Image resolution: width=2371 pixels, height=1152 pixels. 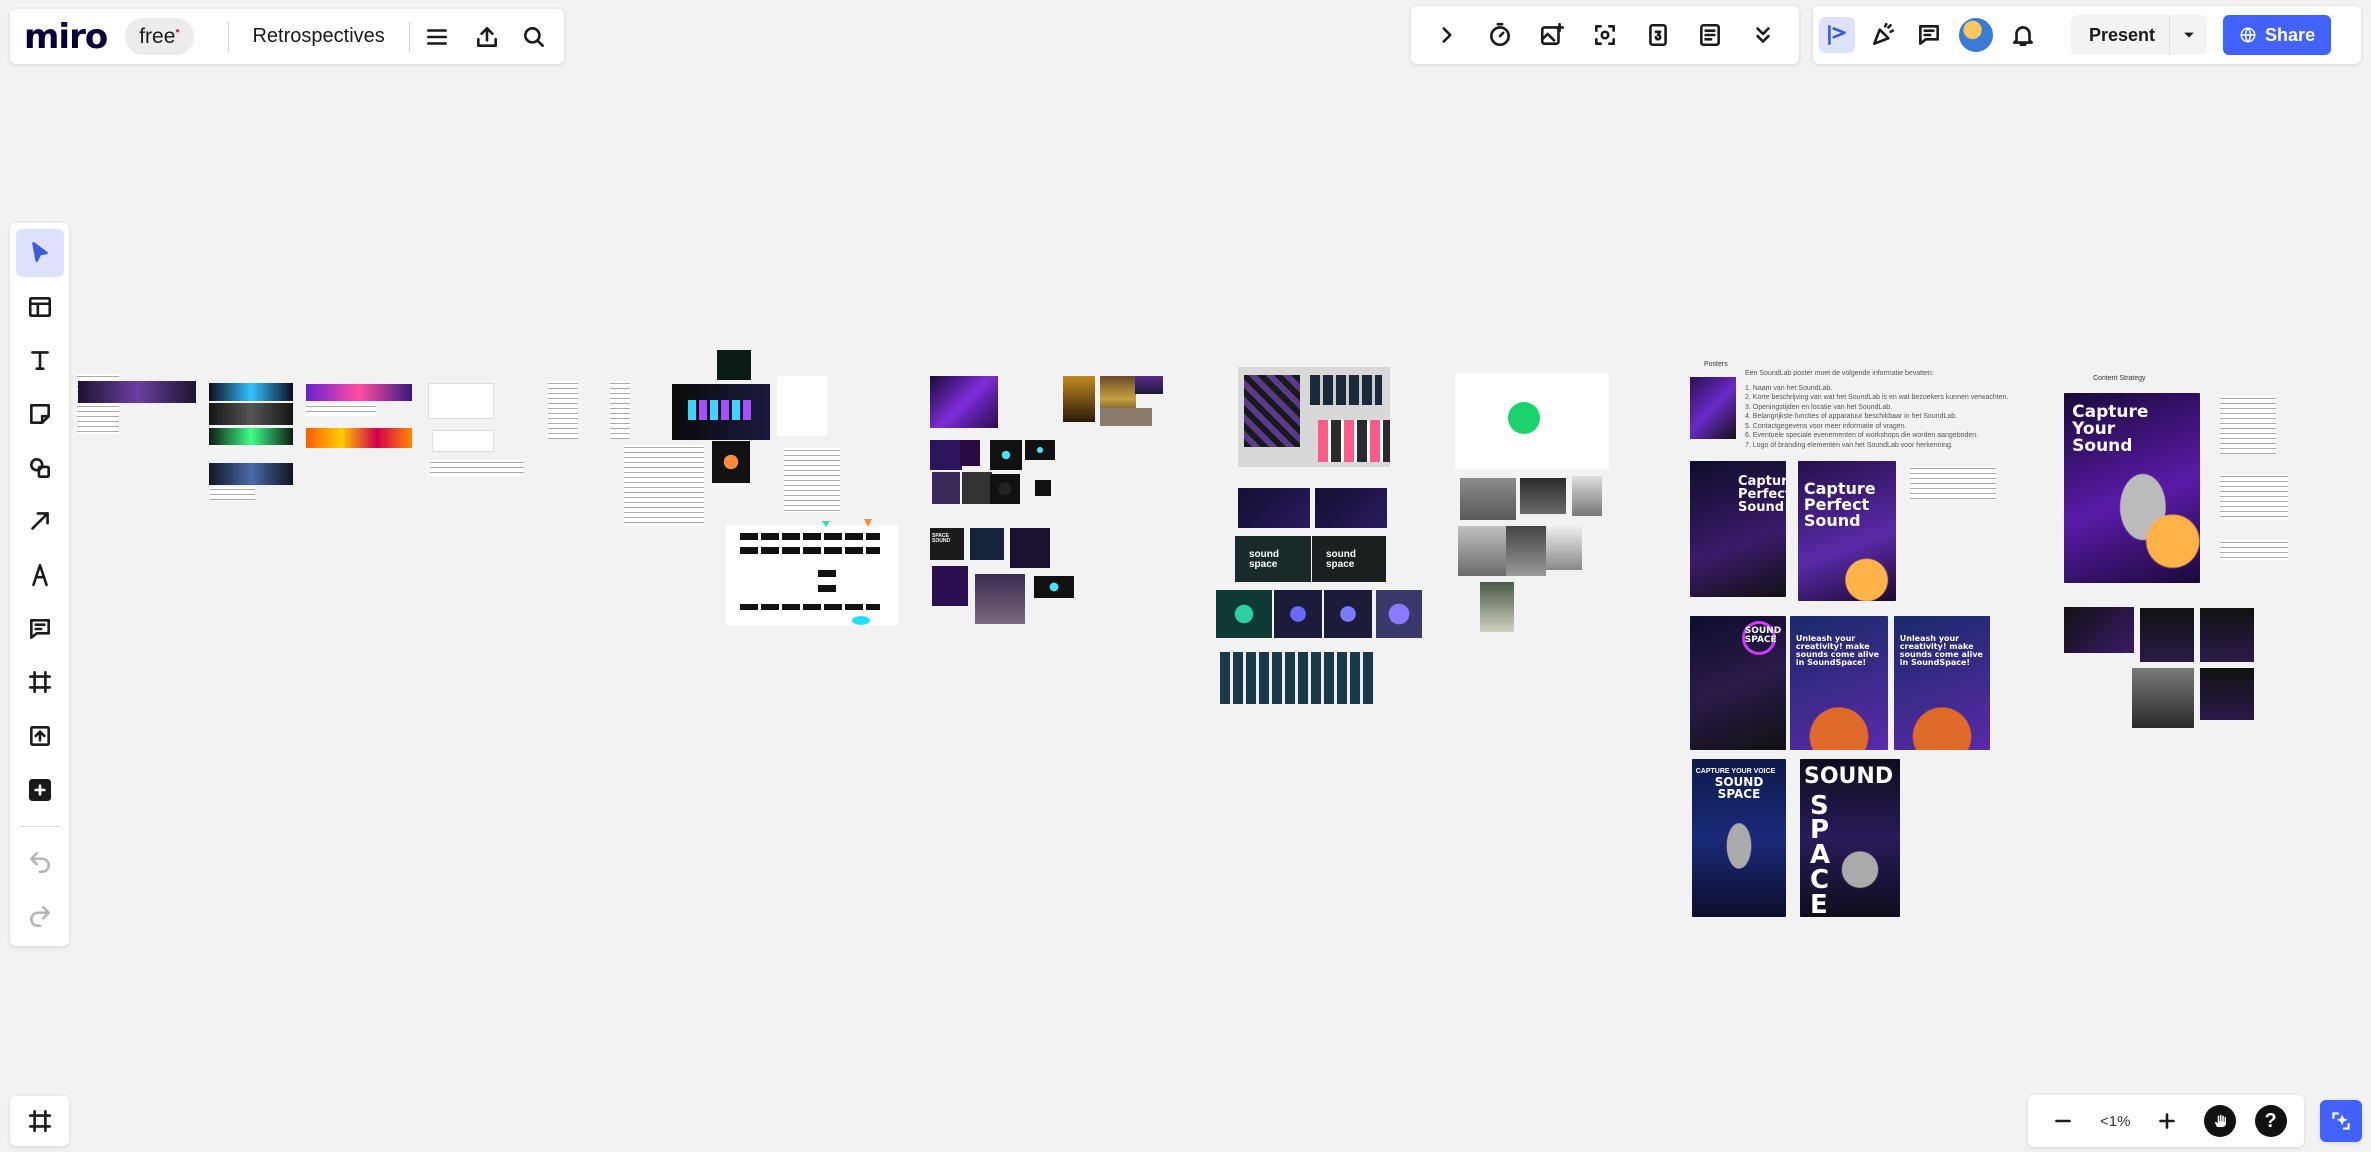 What do you see at coordinates (1710, 35) in the screenshot?
I see `notes-icon` at bounding box center [1710, 35].